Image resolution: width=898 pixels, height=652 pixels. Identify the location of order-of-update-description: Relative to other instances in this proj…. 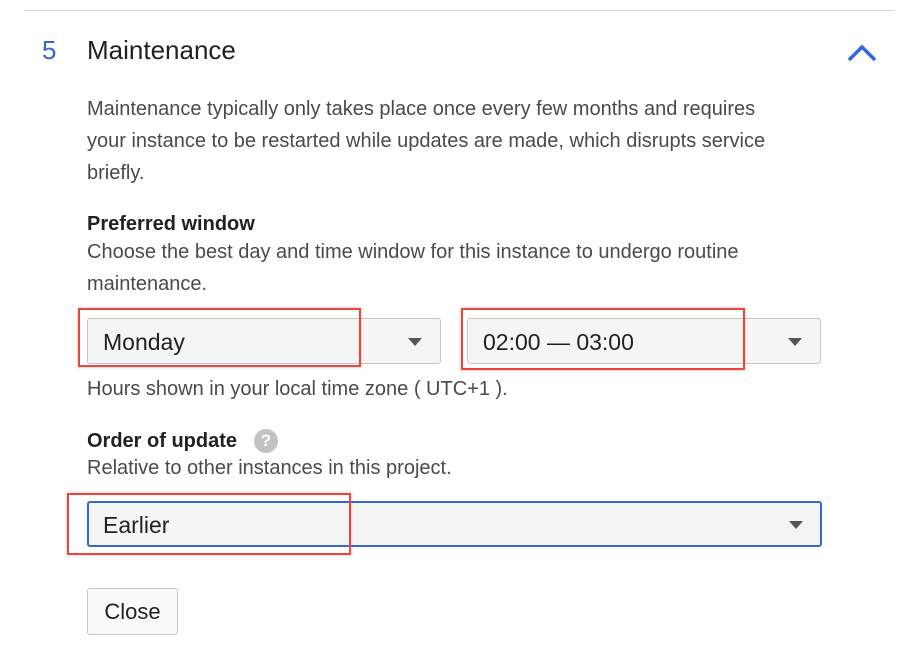
(269, 468).